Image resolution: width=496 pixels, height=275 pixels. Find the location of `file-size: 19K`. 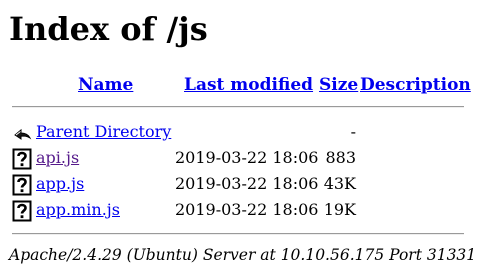

file-size: 19K is located at coordinates (339, 209).